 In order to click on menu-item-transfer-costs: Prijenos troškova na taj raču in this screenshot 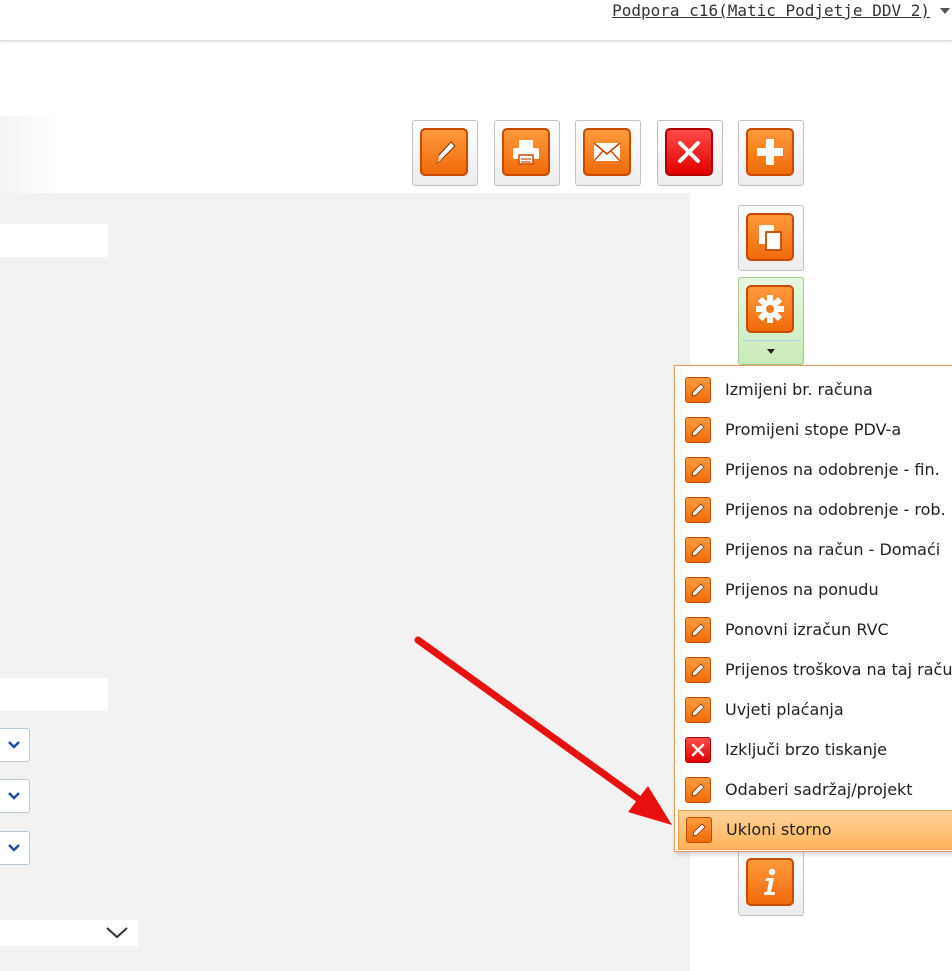, I will do `click(813, 670)`.